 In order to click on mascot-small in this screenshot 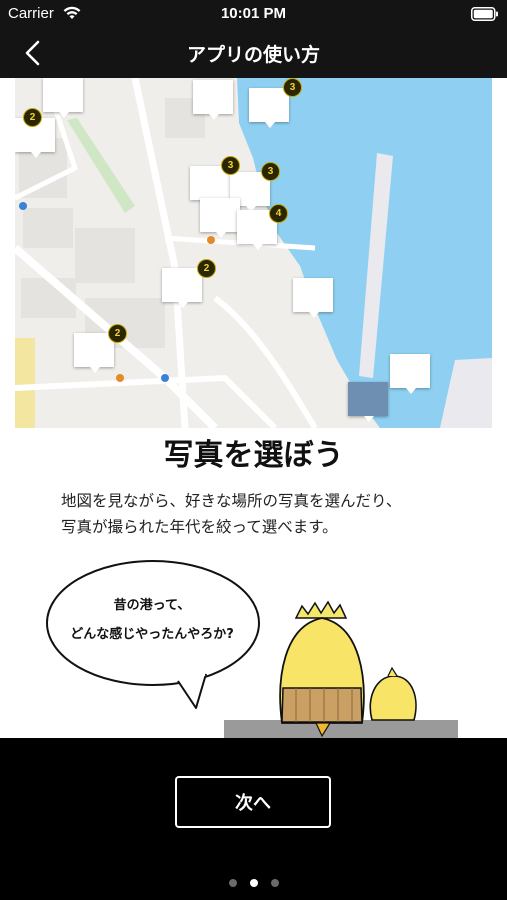, I will do `click(393, 693)`.